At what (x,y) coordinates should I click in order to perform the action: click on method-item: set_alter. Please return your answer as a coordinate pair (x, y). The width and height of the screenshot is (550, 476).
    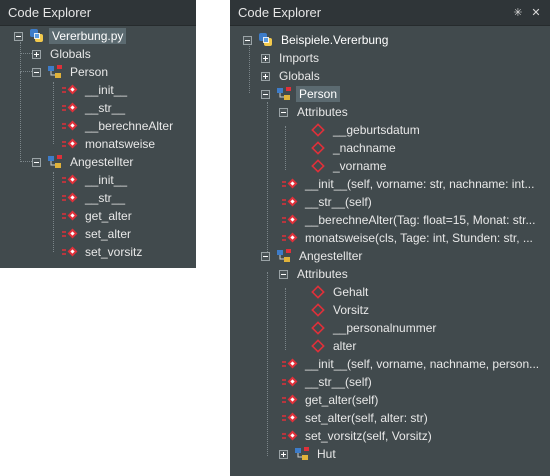
    Looking at the image, I should click on (98, 234).